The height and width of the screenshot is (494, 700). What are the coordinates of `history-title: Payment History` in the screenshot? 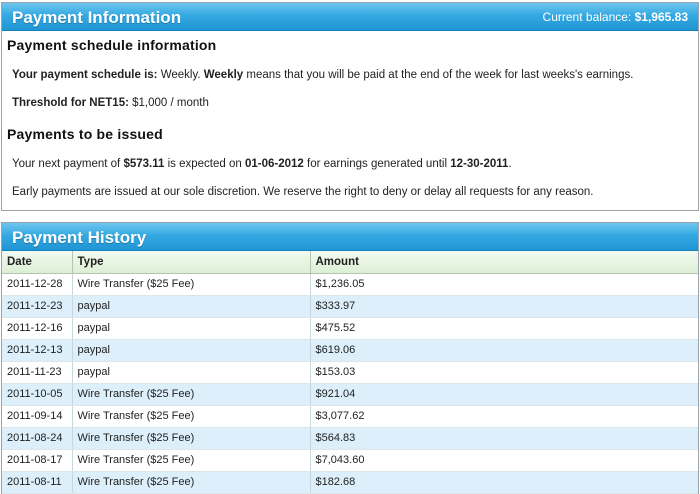 It's located at (79, 237).